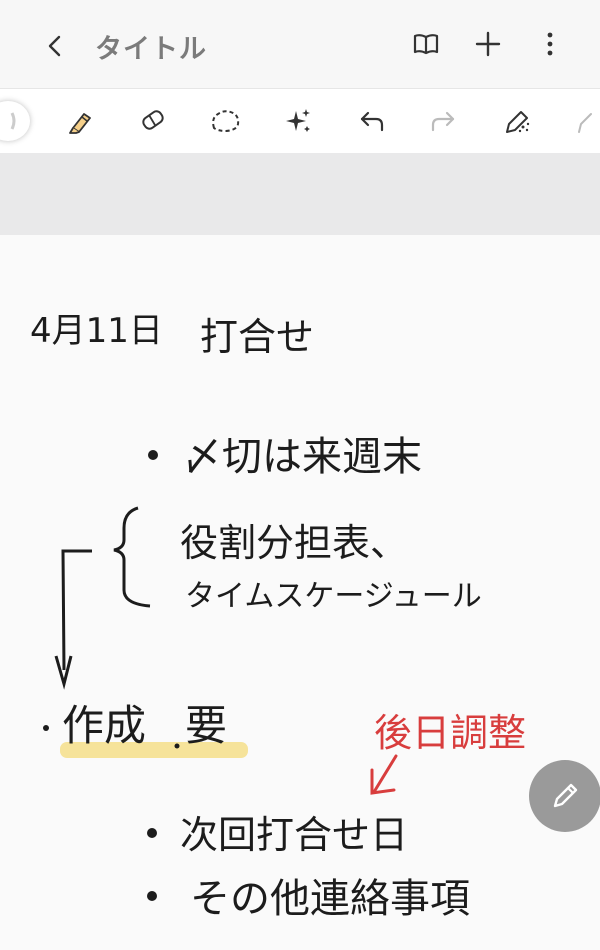 This screenshot has height=950, width=600. I want to click on pen-tool-button, so click(15, 121).